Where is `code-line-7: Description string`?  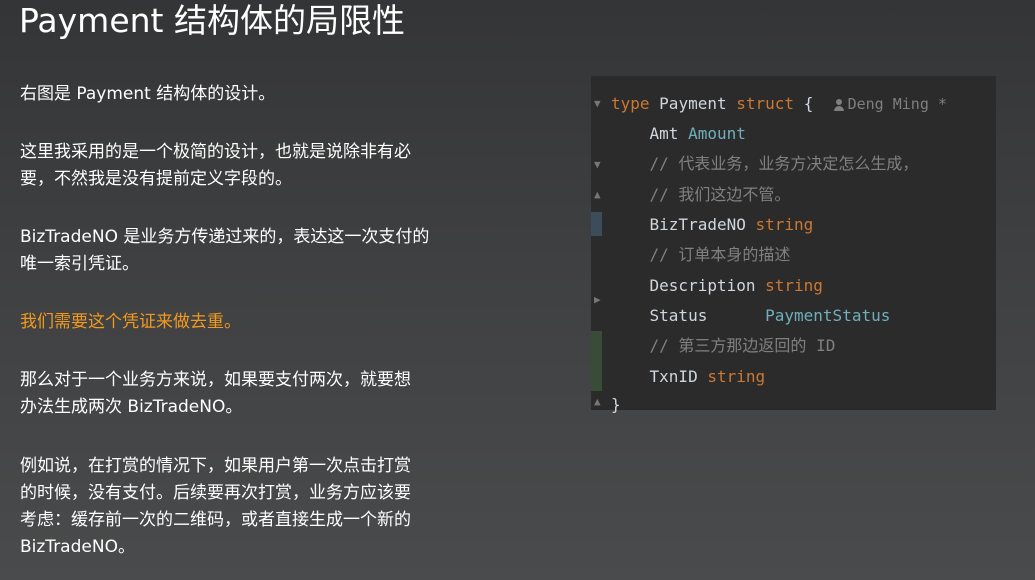 code-line-7: Description string is located at coordinates (717, 286).